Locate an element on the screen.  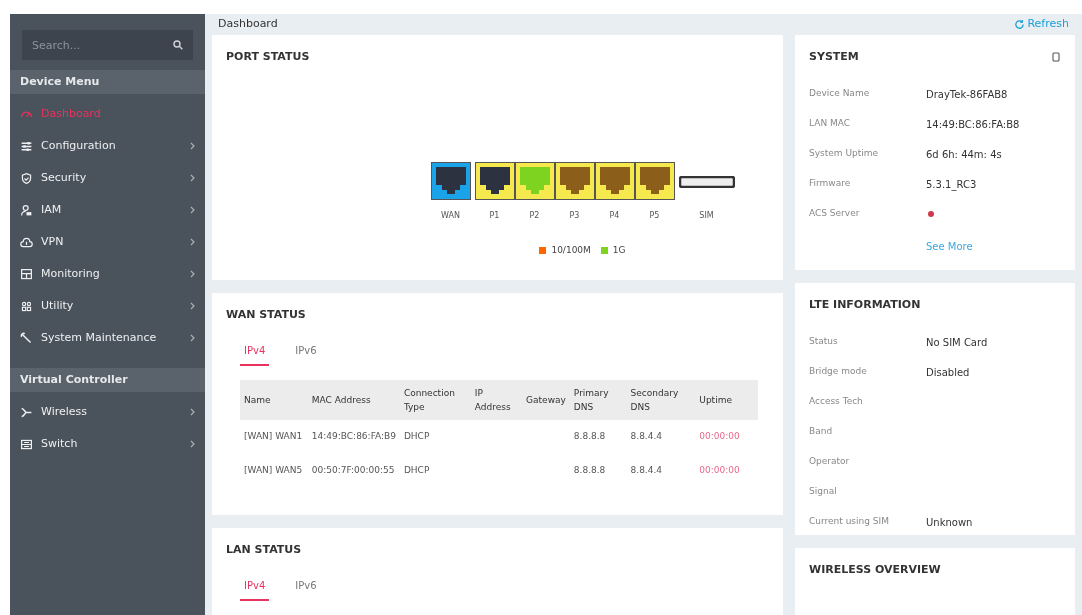
sidebar-item: Utility is located at coordinates (107, 306).